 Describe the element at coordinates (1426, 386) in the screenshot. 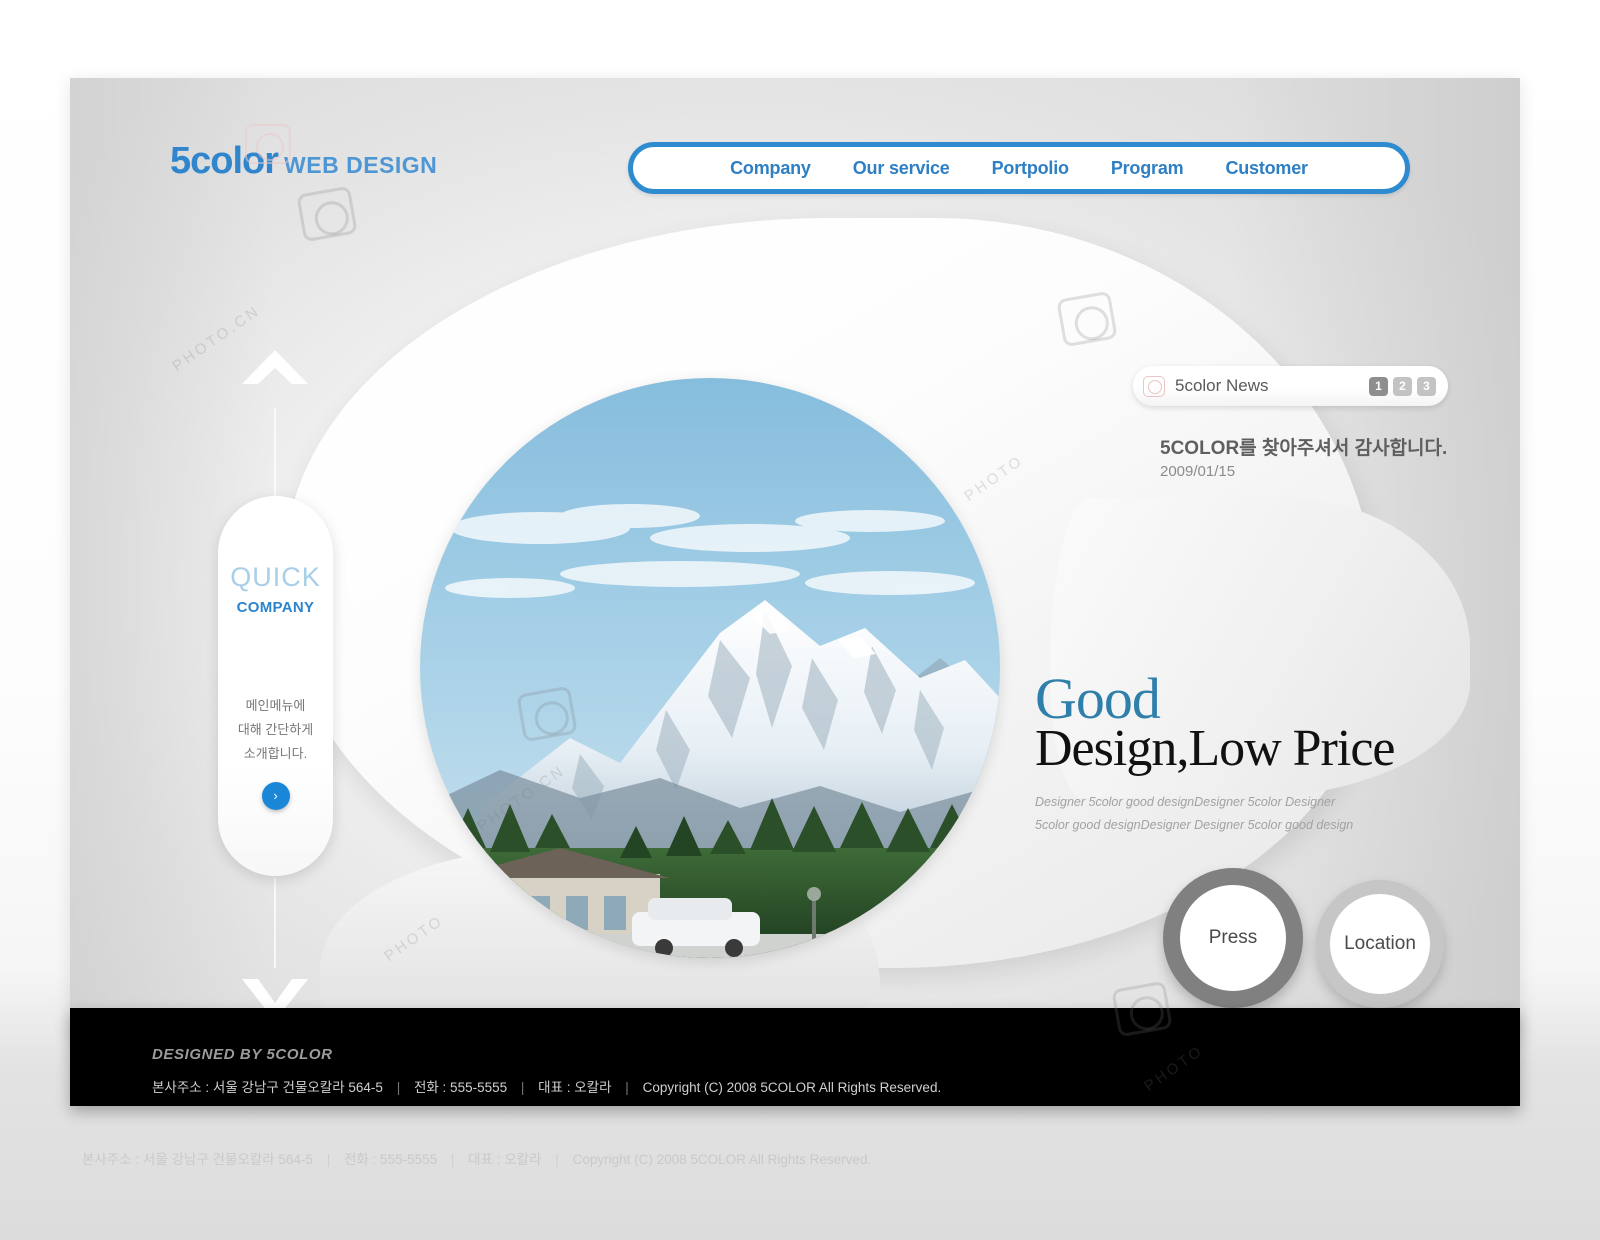

I see `news-page-3: 3` at that location.